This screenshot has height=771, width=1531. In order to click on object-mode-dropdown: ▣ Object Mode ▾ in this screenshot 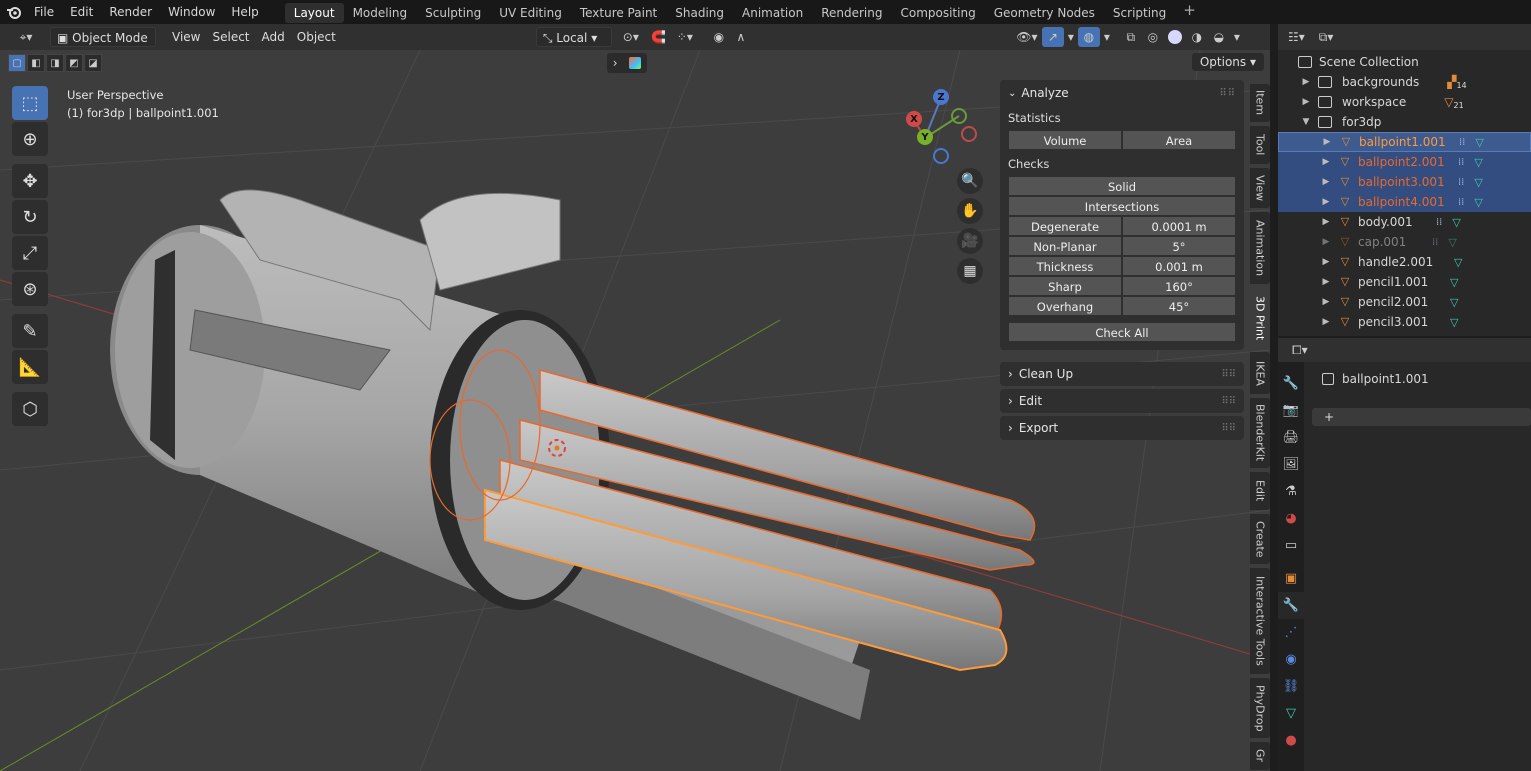, I will do `click(103, 46)`.